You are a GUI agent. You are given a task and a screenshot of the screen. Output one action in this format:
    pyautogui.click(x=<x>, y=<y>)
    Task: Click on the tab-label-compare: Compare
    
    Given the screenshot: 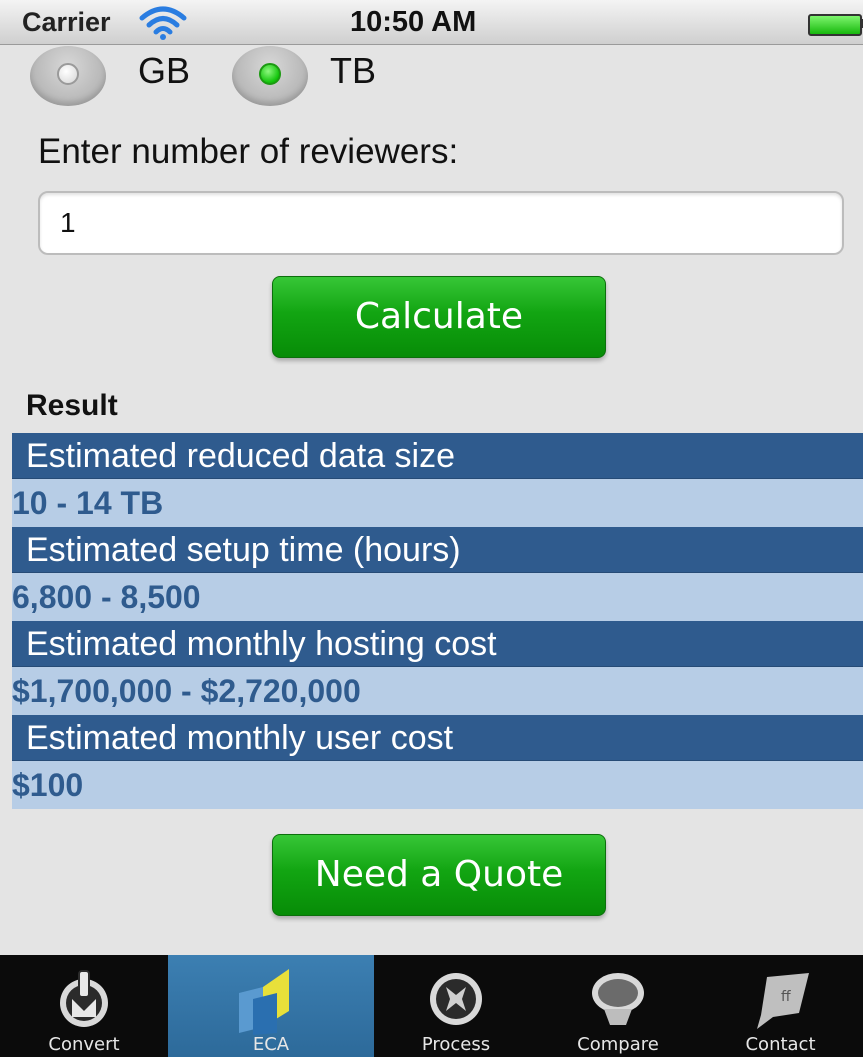 What is the action you would take?
    pyautogui.click(x=618, y=1044)
    